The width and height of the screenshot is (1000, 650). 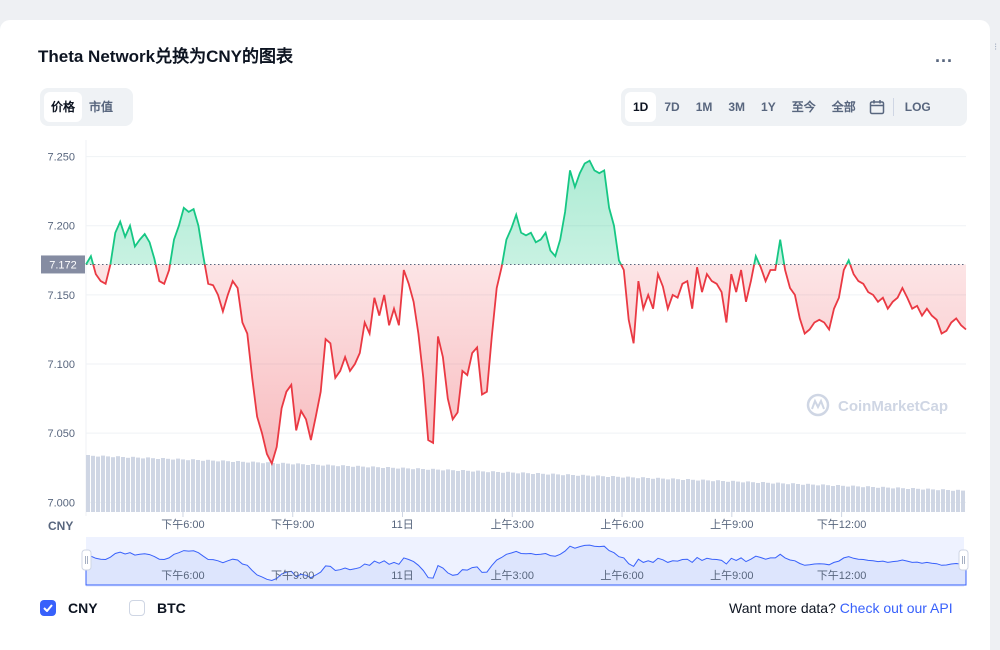 What do you see at coordinates (963, 560) in the screenshot?
I see `navigator-right-handle` at bounding box center [963, 560].